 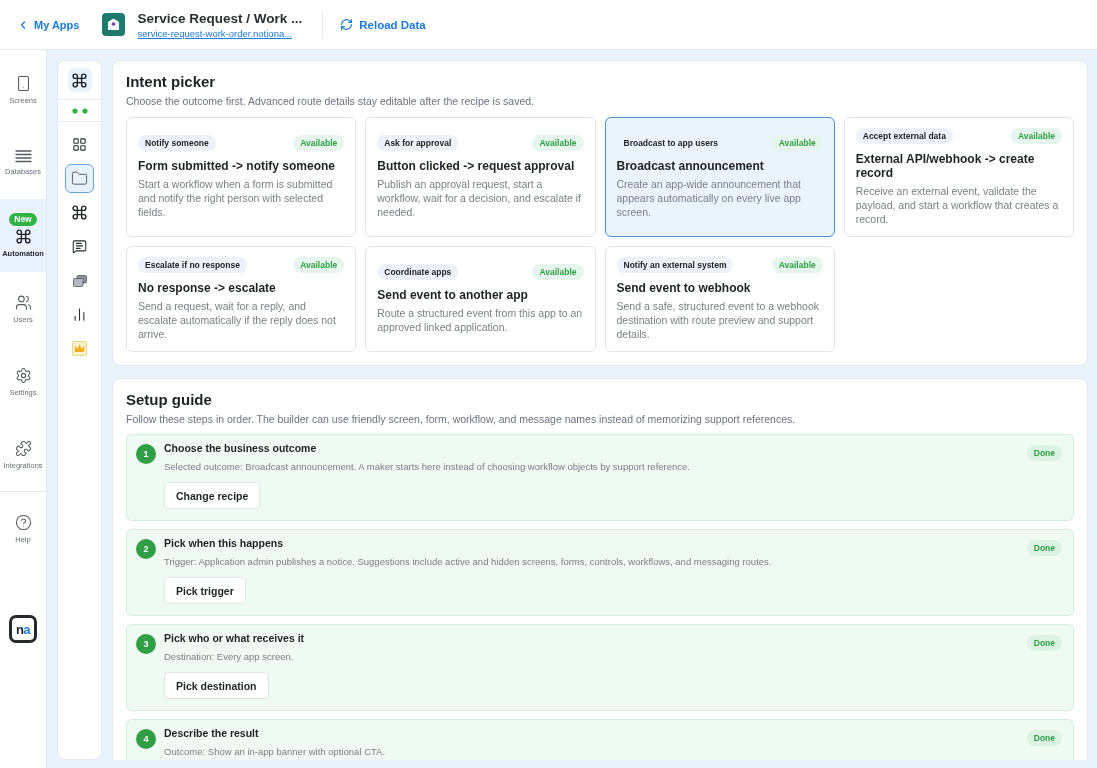 I want to click on intent-tag: Escalate if no response, so click(x=192, y=265).